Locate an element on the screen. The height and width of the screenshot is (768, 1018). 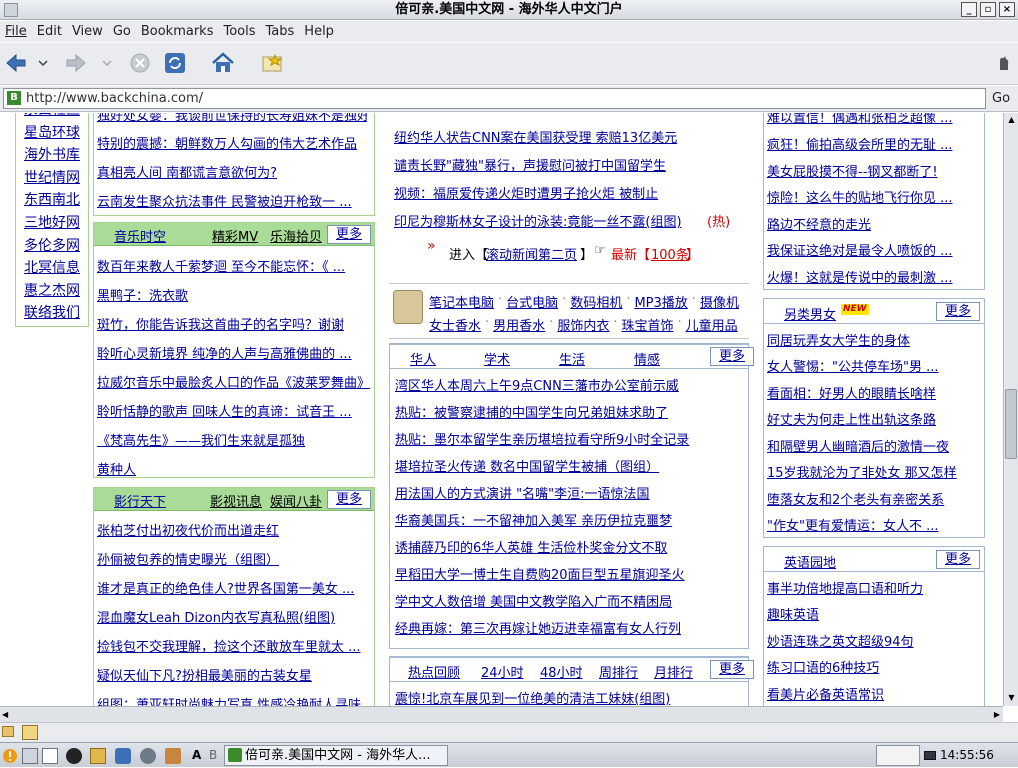
community-link: 诱捕薛乃印的6华人英雄 生活俭朴奖金分文不取 is located at coordinates (570, 546).